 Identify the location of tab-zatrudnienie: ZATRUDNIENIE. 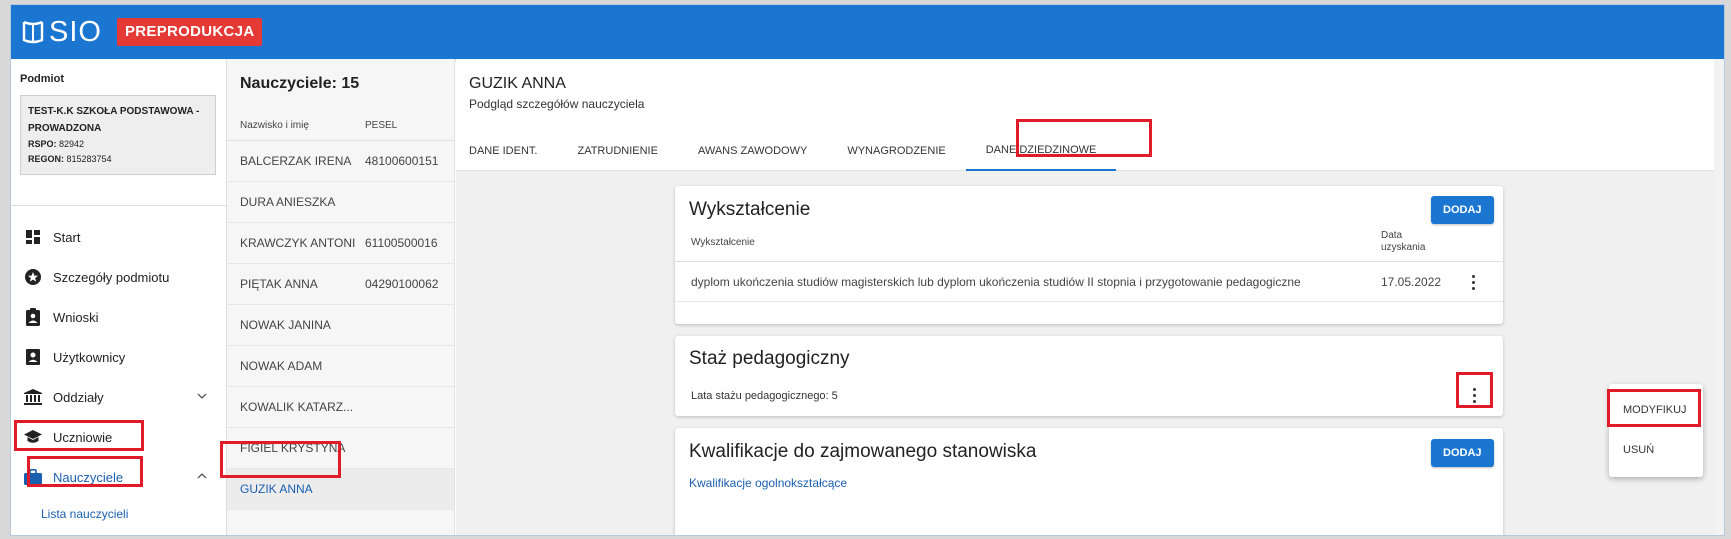
(617, 151).